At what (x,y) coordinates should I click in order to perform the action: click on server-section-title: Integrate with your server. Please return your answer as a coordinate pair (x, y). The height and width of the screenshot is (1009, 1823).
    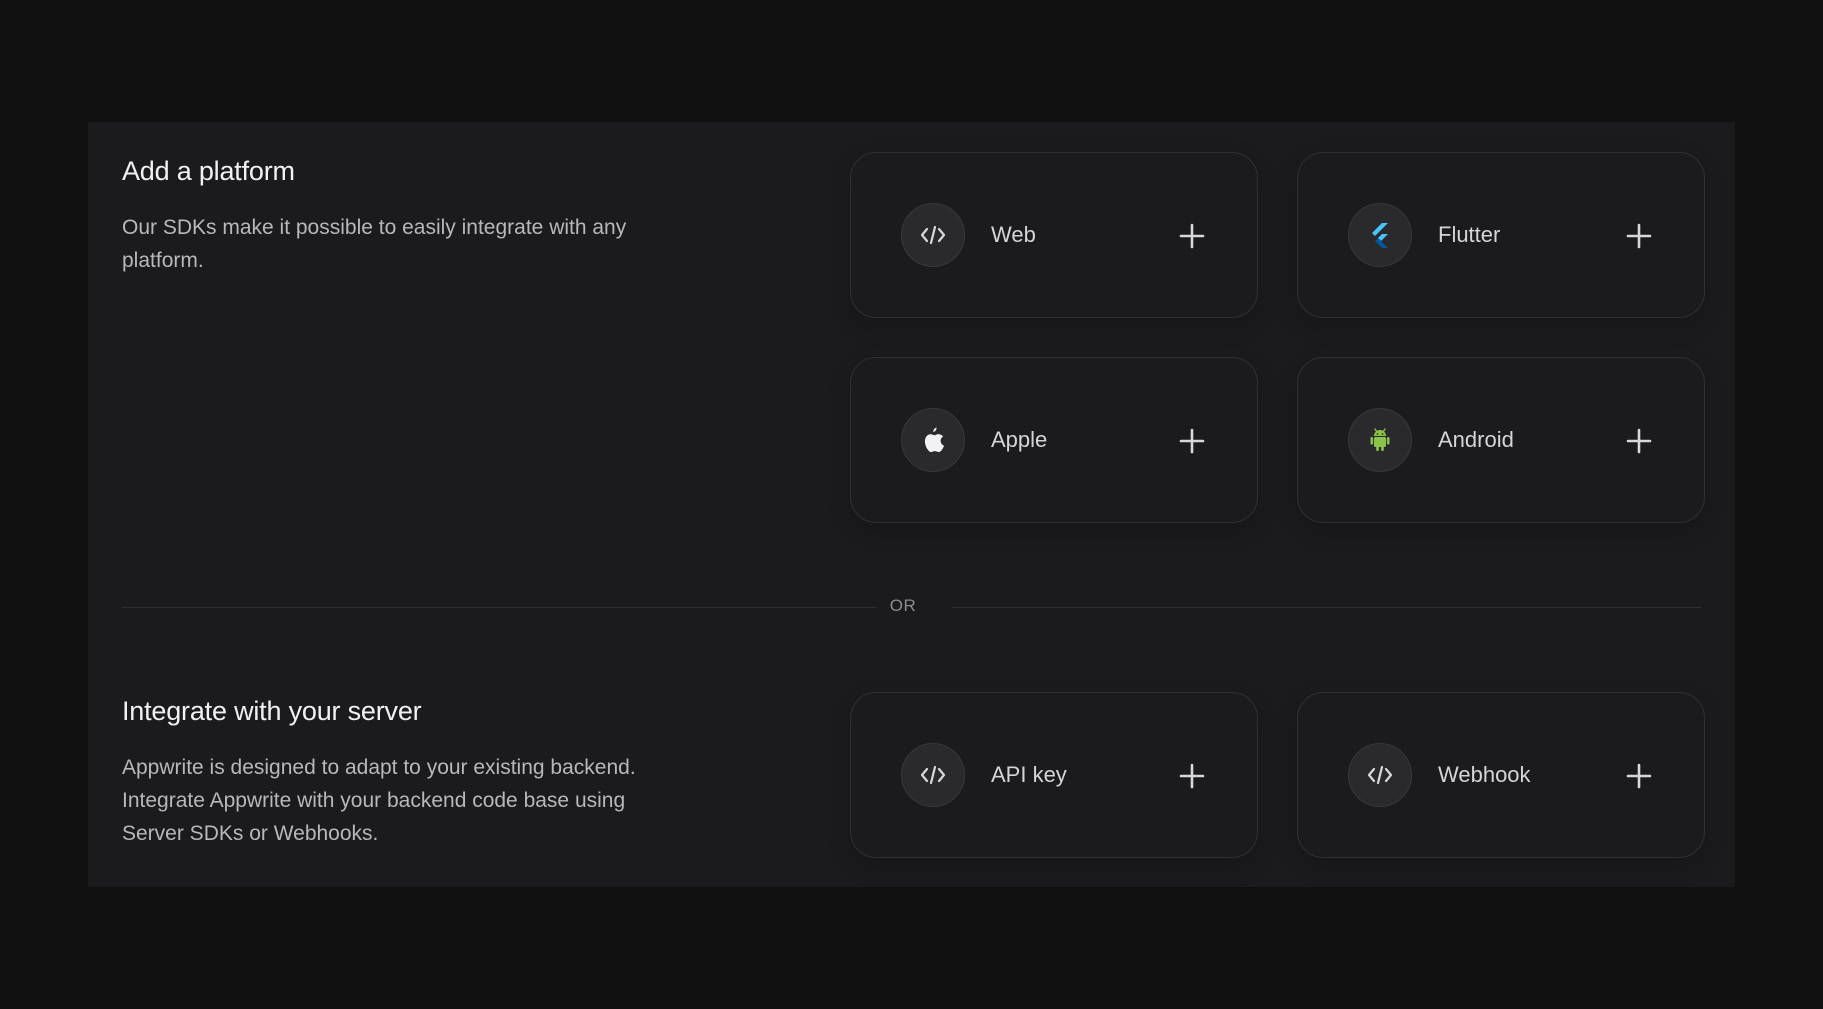
    Looking at the image, I should click on (272, 711).